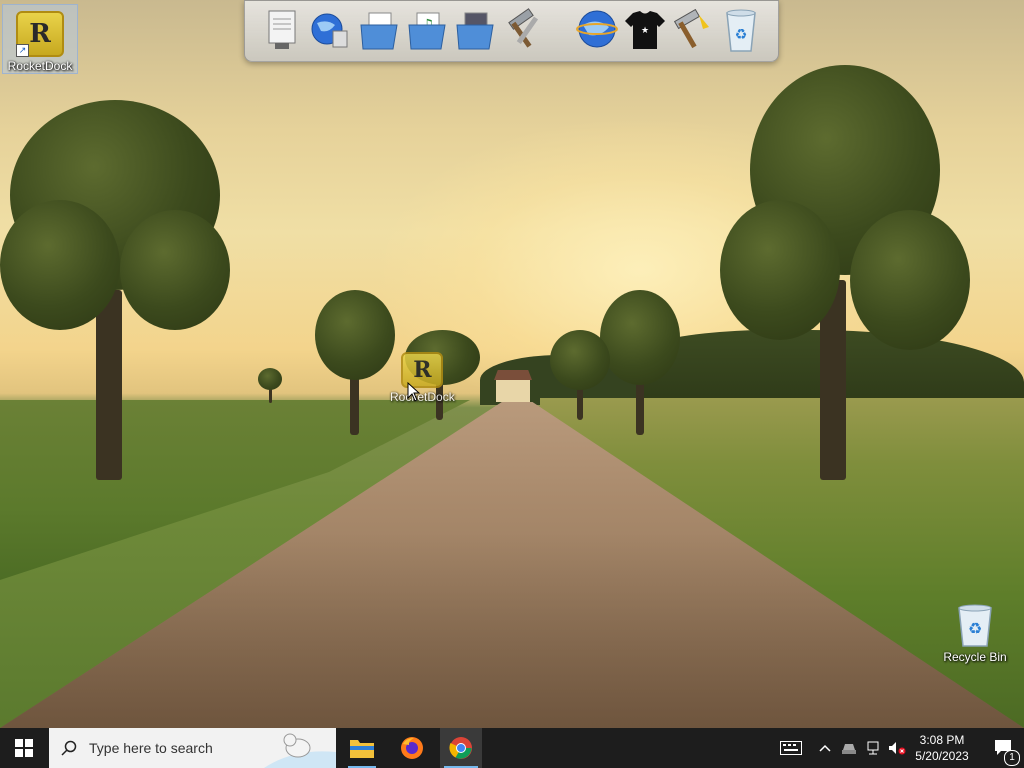  I want to click on firefox-icon, so click(412, 748).